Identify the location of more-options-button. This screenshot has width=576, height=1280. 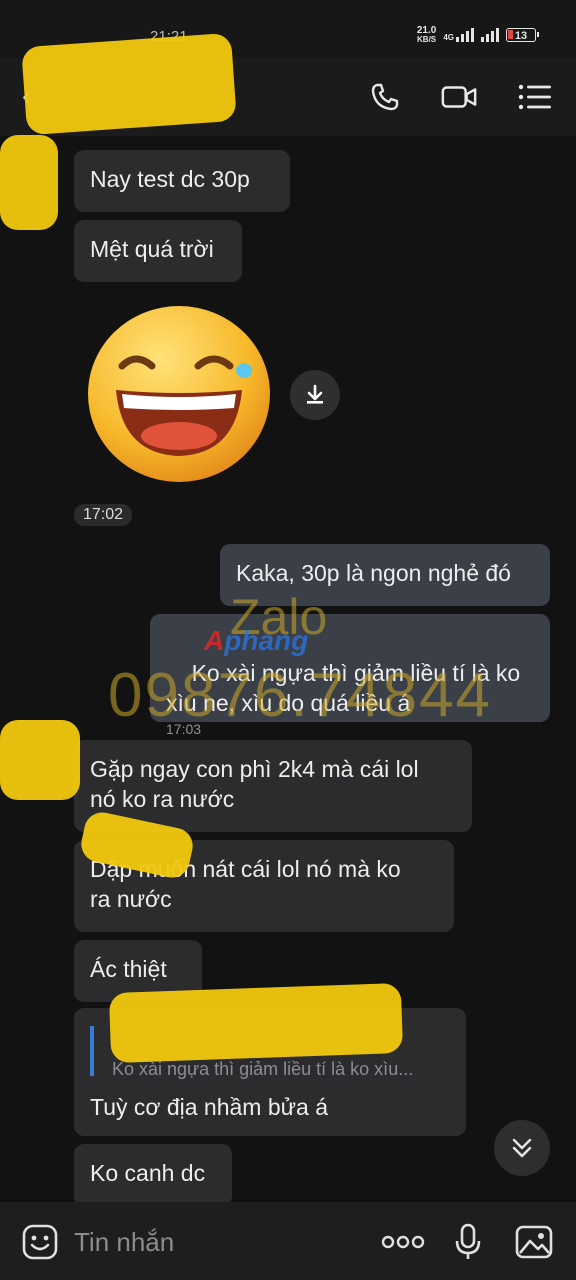
(403, 1242).